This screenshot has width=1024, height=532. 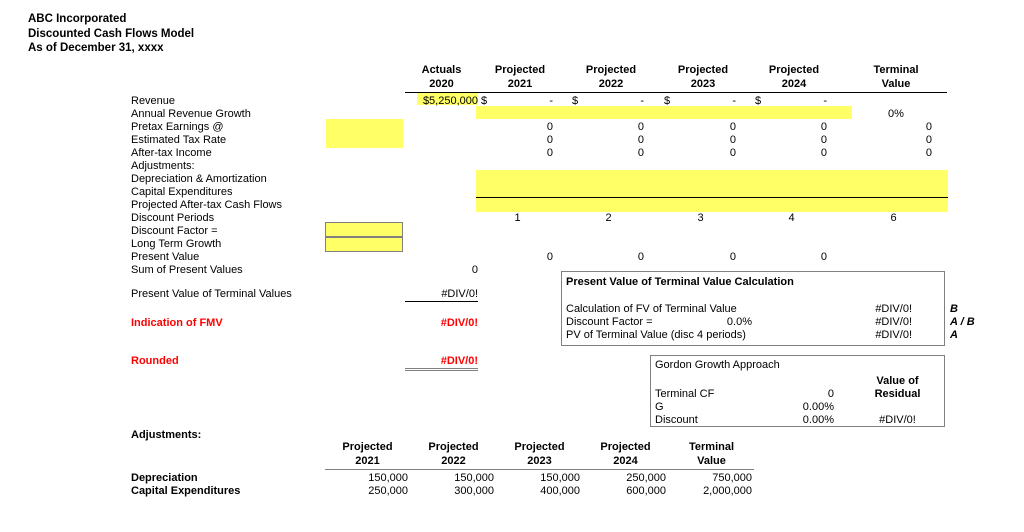 What do you see at coordinates (700, 127) in the screenshot?
I see `pretax-earnings-2023: 0` at bounding box center [700, 127].